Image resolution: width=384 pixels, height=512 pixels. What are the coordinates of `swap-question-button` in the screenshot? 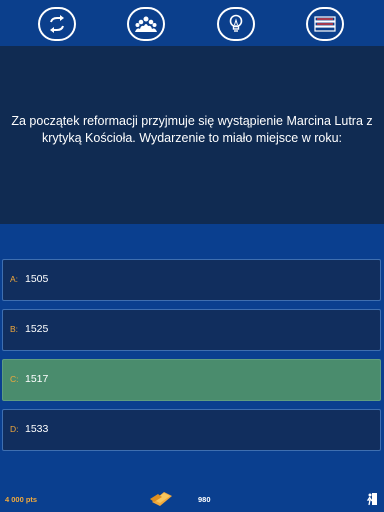 It's located at (57, 24).